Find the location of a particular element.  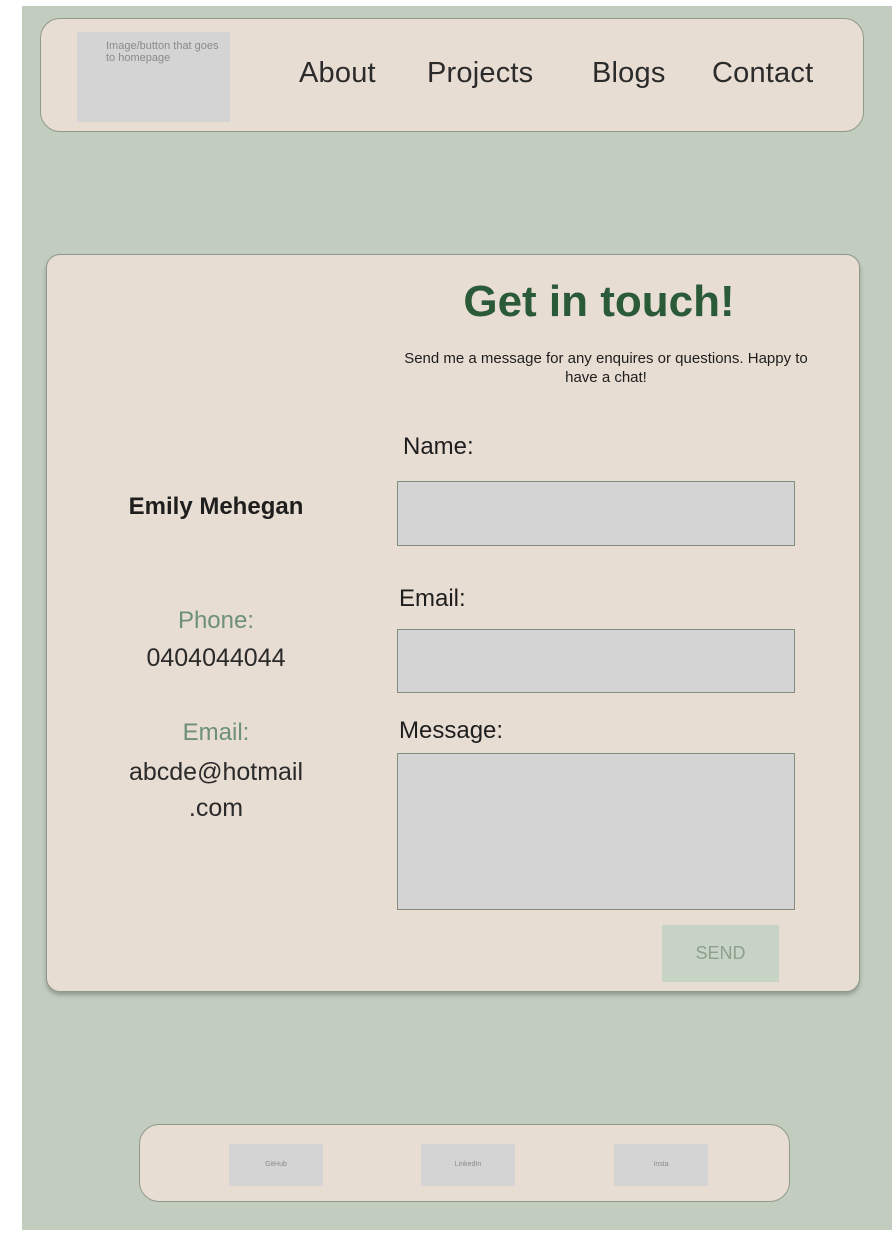

email-input is located at coordinates (596, 661).